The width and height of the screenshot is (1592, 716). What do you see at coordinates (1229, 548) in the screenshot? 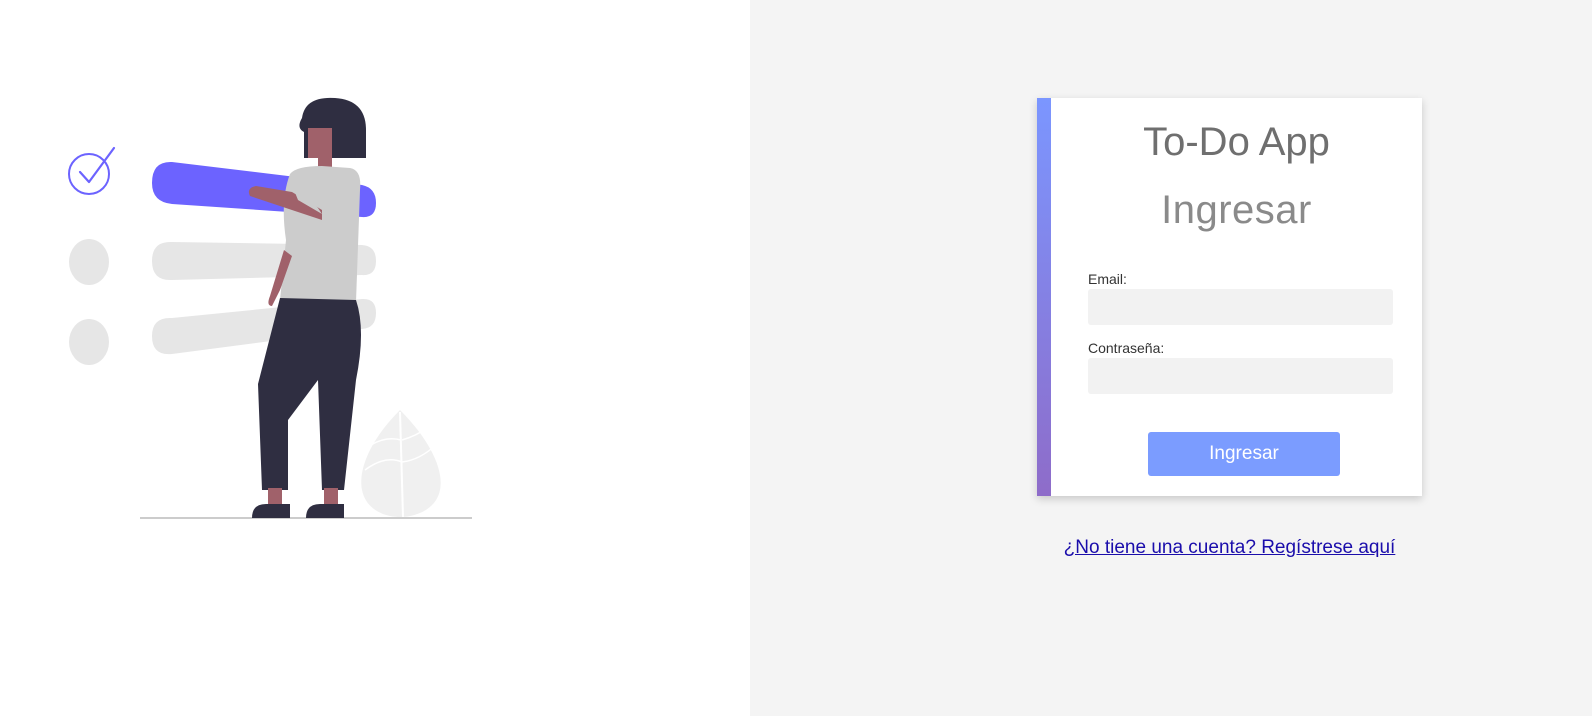
I see `register-link: ¿No tiene una cuenta? Regístrese aquí` at bounding box center [1229, 548].